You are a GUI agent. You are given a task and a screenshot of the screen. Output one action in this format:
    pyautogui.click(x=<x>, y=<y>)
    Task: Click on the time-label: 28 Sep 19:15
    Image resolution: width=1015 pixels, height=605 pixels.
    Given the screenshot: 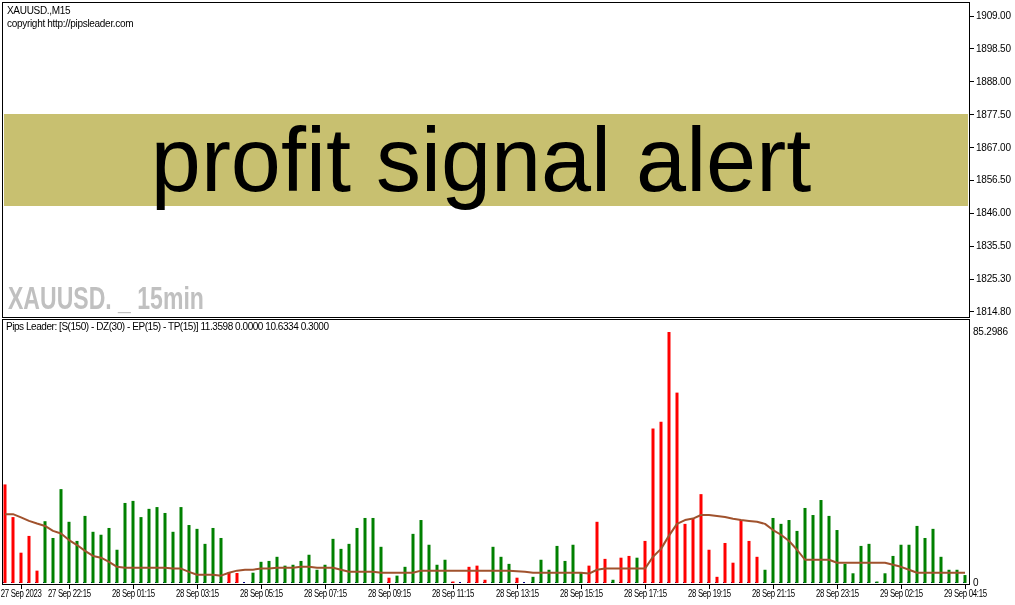 What is the action you would take?
    pyautogui.click(x=709, y=594)
    